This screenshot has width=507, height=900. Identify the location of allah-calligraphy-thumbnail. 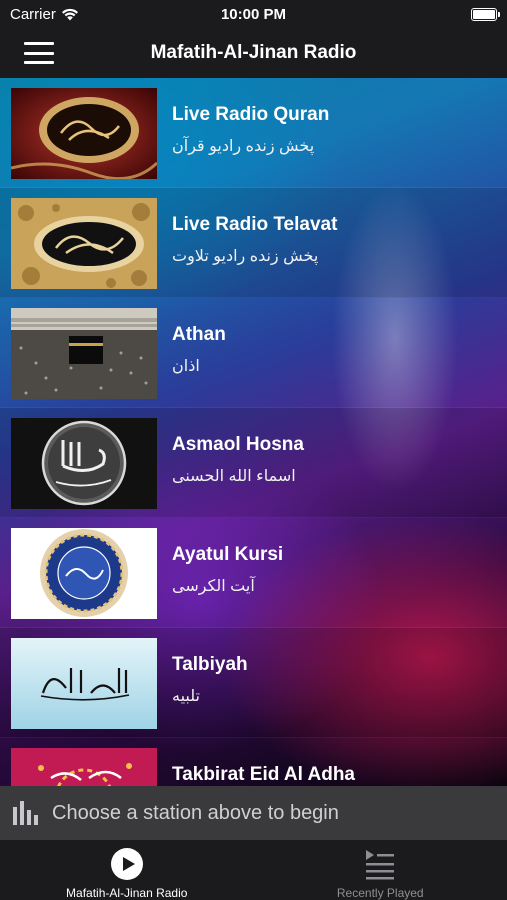
(84, 463).